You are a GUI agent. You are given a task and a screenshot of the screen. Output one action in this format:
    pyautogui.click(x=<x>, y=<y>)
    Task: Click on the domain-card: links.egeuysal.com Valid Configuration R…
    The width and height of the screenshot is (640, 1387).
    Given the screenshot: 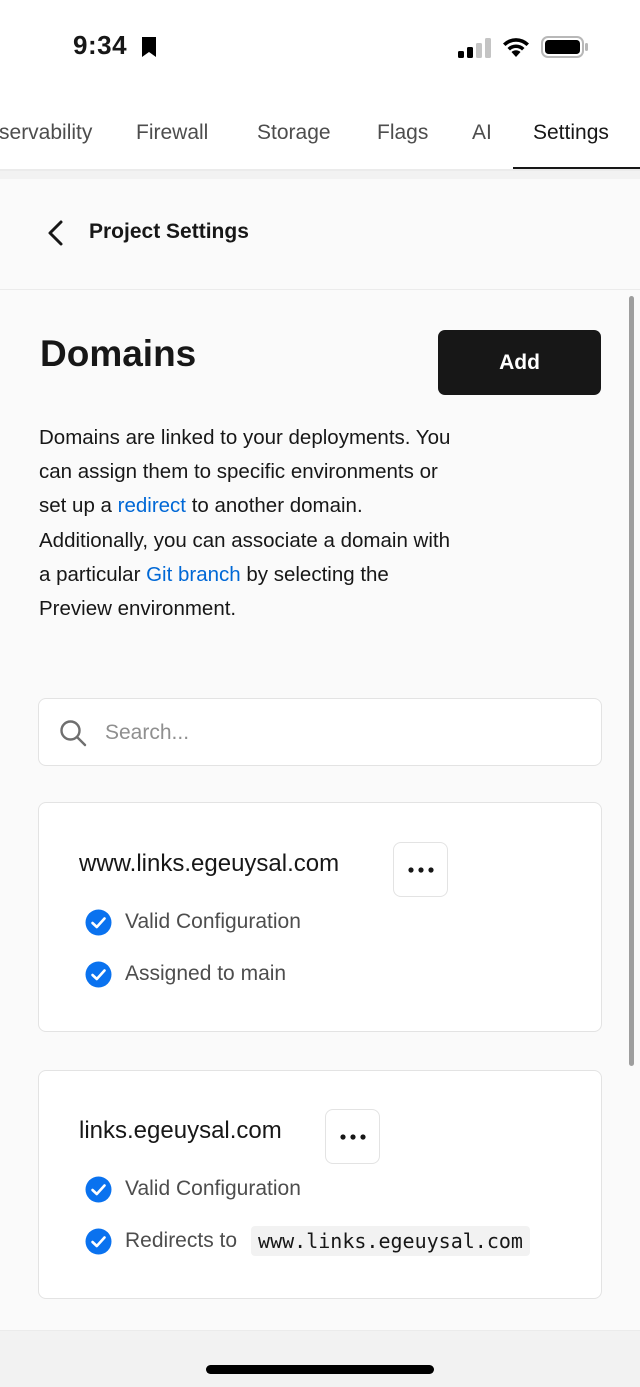 What is the action you would take?
    pyautogui.click(x=320, y=1184)
    